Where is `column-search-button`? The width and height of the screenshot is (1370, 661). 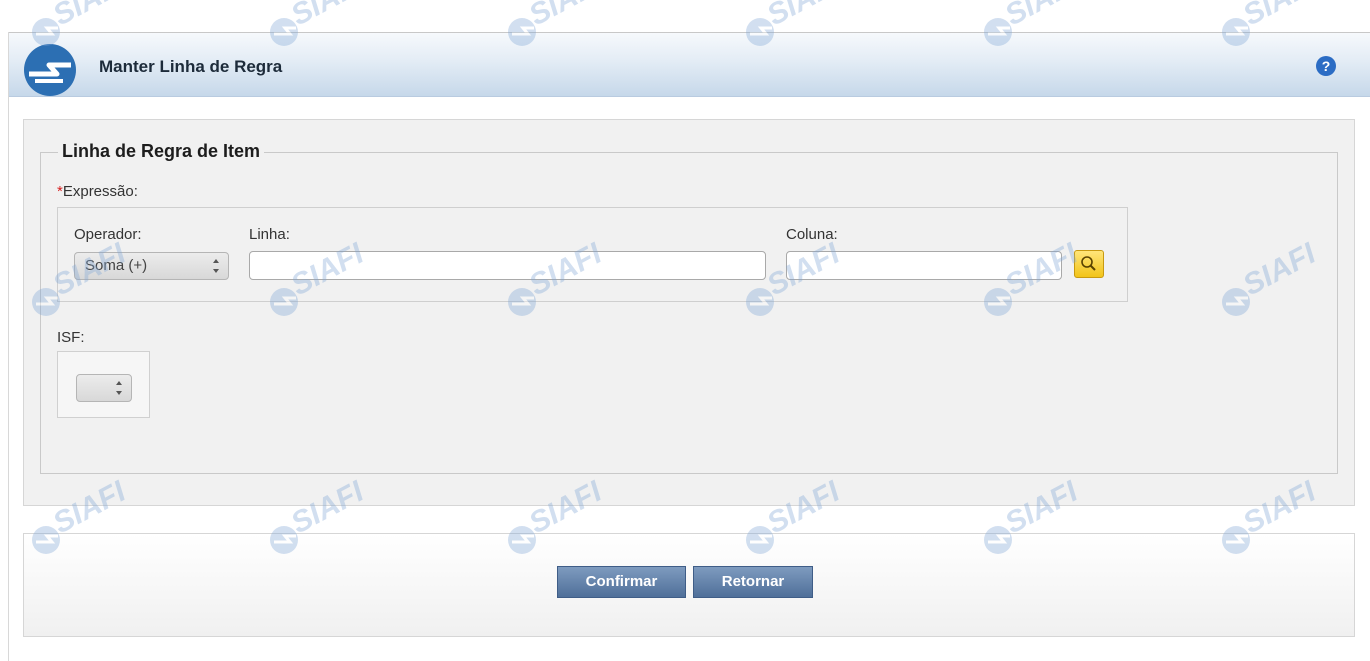
column-search-button is located at coordinates (1089, 264).